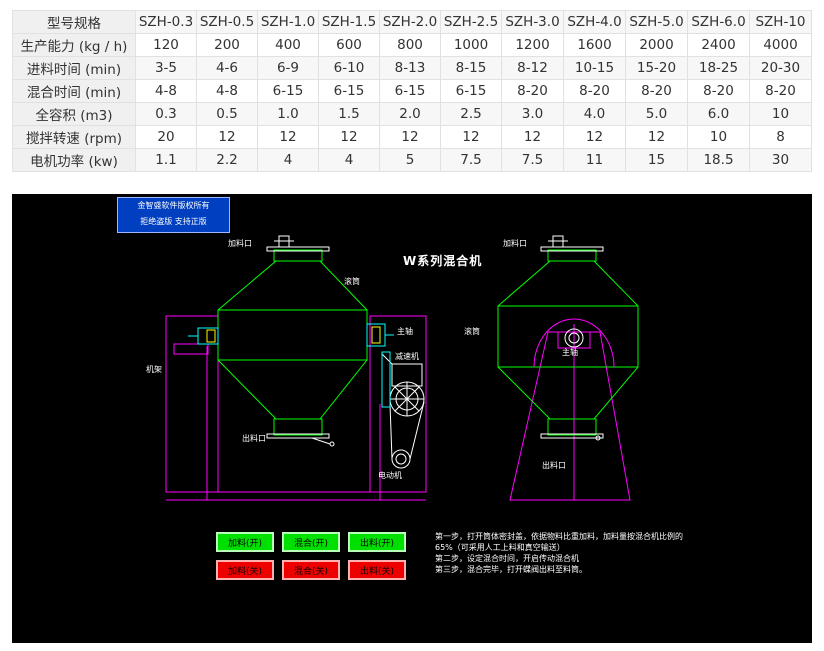 The height and width of the screenshot is (651, 824). Describe the element at coordinates (507, 558) in the screenshot. I see `step-2: 第二步，设定混合时间，开启传动混合机` at that location.